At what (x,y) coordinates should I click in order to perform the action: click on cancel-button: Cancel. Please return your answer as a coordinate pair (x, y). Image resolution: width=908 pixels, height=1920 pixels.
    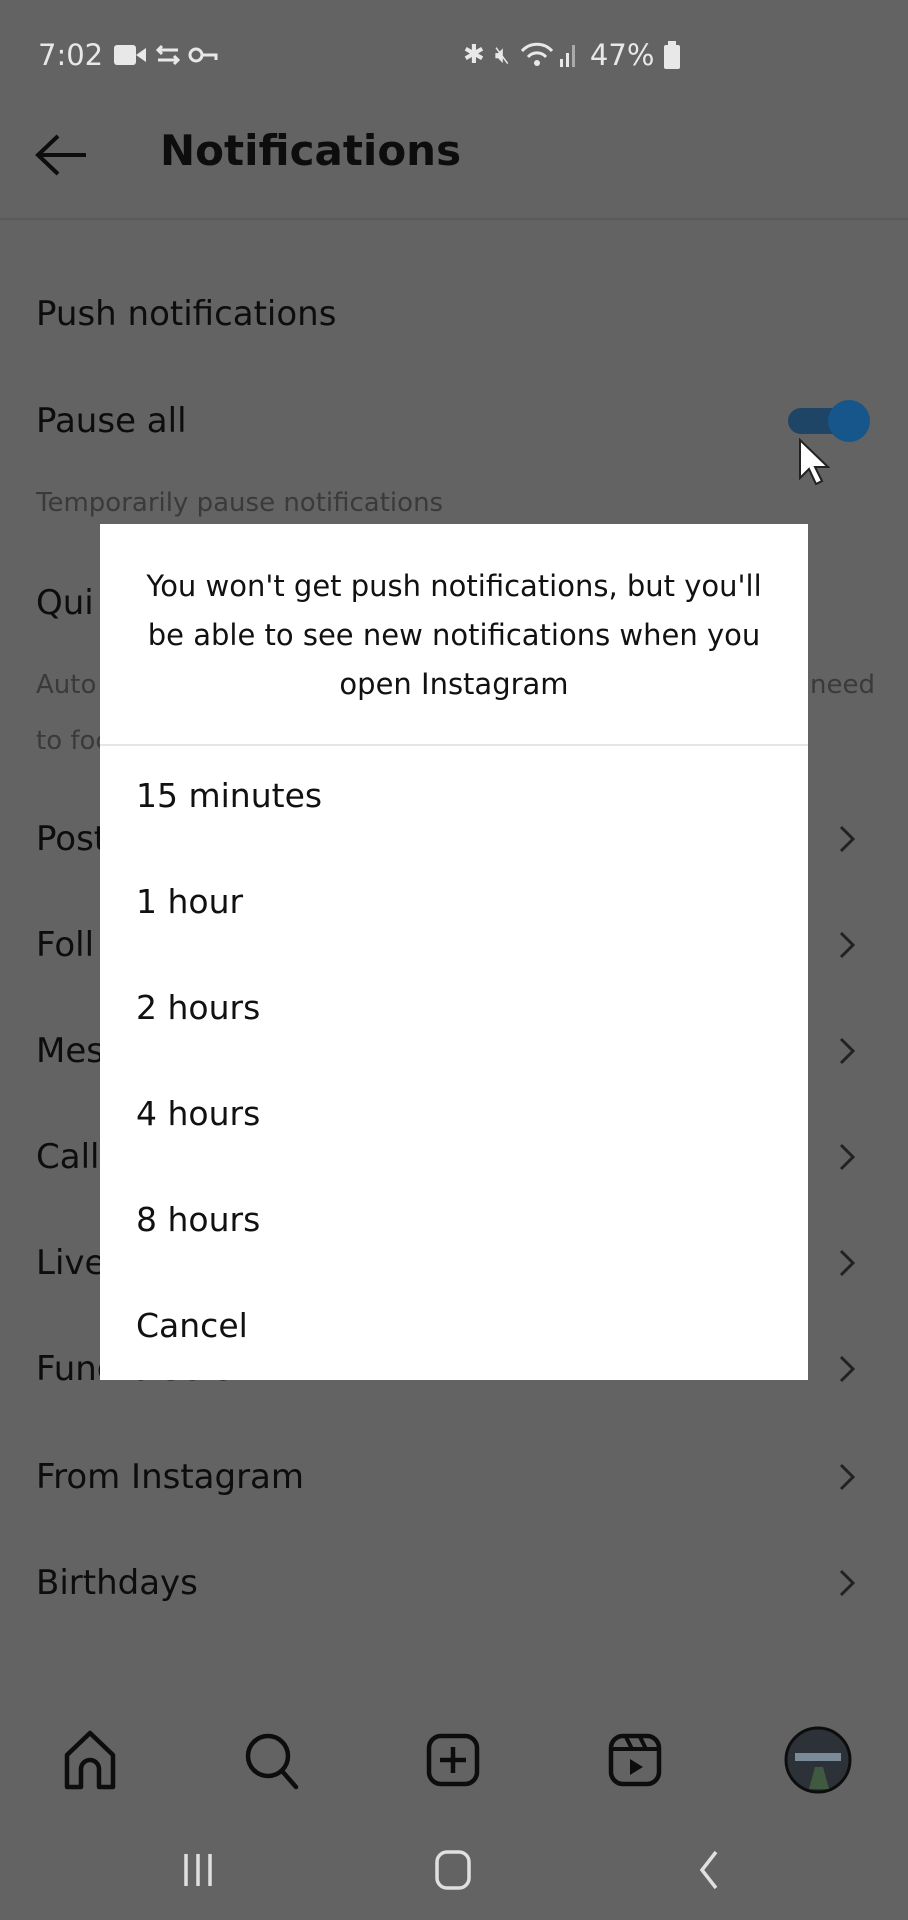
    Looking at the image, I should click on (192, 1325).